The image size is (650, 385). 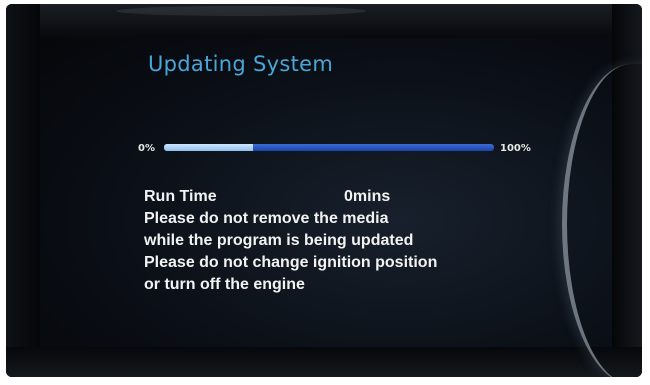 What do you see at coordinates (279, 240) in the screenshot?
I see `message-line: while the program is being updated` at bounding box center [279, 240].